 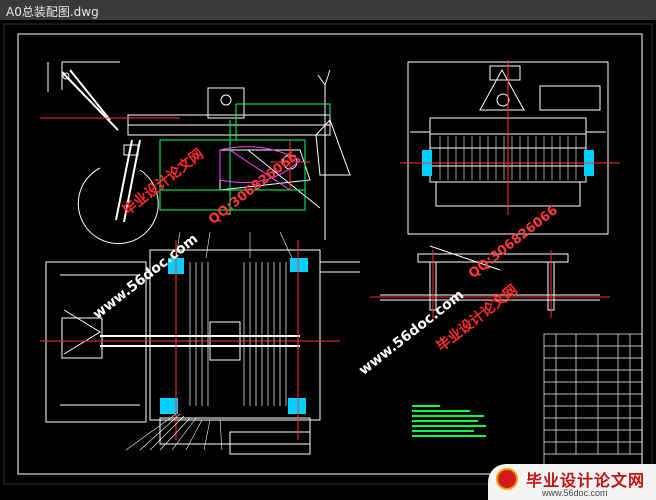 I want to click on section-view-fins, so click(x=238, y=334).